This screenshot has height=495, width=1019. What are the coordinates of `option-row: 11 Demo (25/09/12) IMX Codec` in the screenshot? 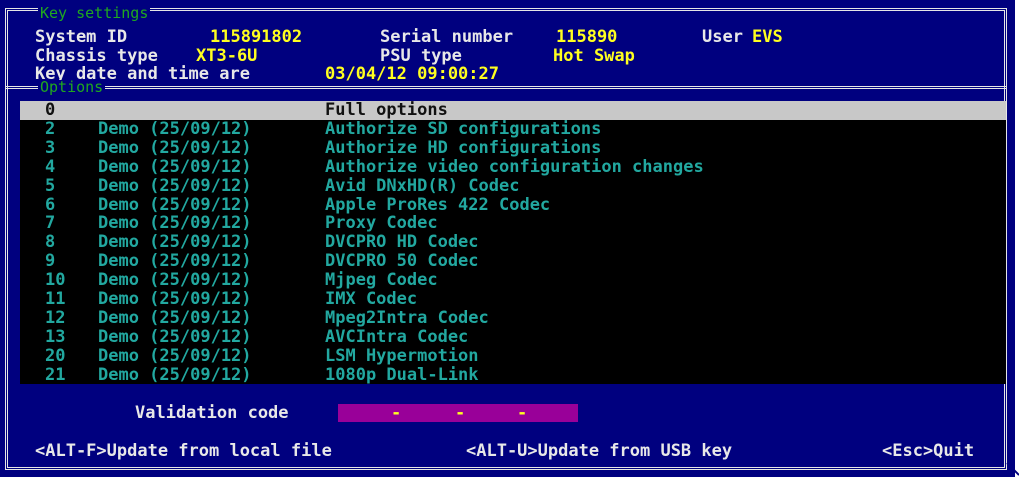 It's located at (513, 299).